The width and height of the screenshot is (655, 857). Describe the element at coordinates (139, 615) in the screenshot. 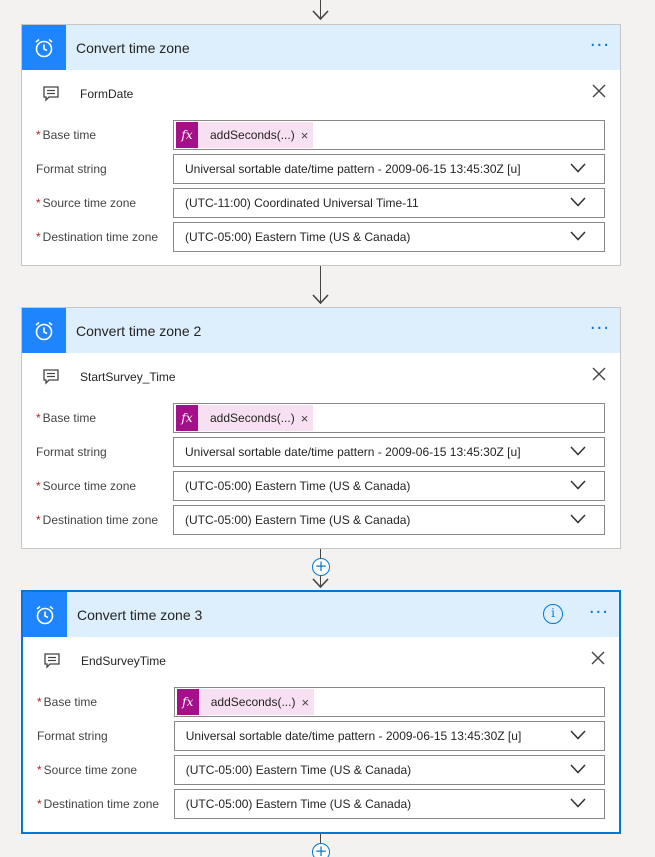

I see `card-title: Convert time zone 3` at that location.